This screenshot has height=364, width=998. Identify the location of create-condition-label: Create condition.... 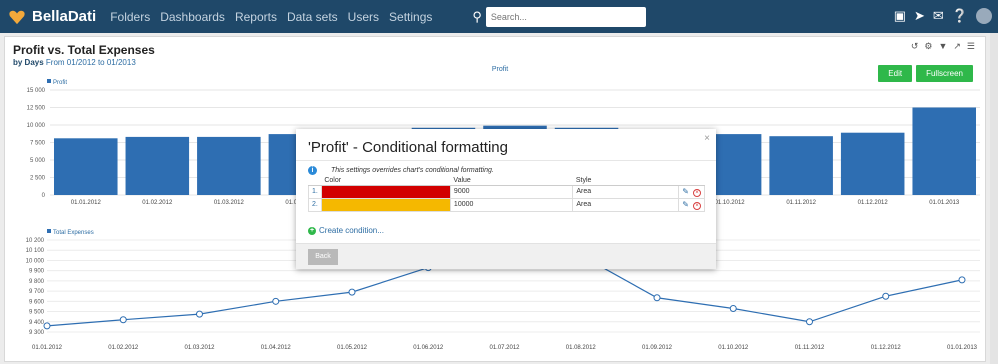
(351, 230).